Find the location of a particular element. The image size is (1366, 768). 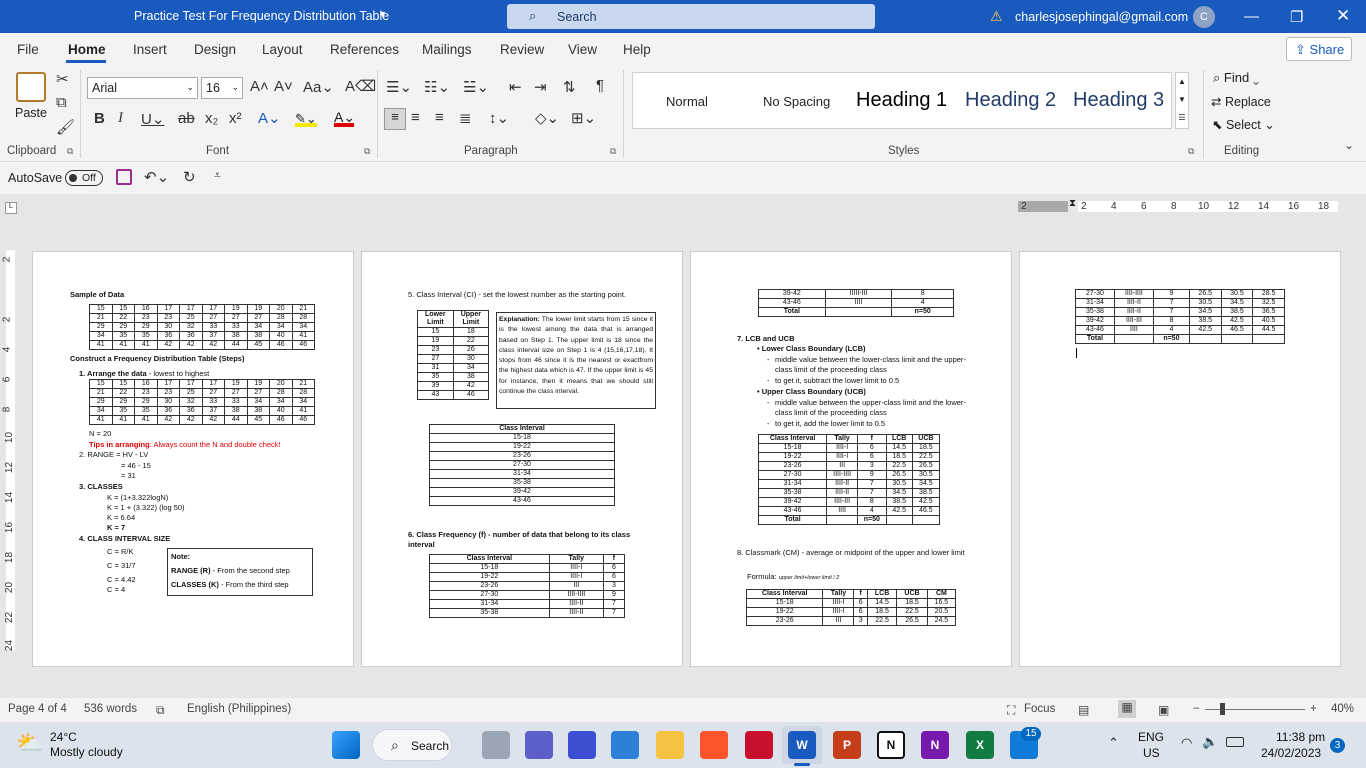

multilevel-list-icon: ☱⌄ is located at coordinates (476, 87).